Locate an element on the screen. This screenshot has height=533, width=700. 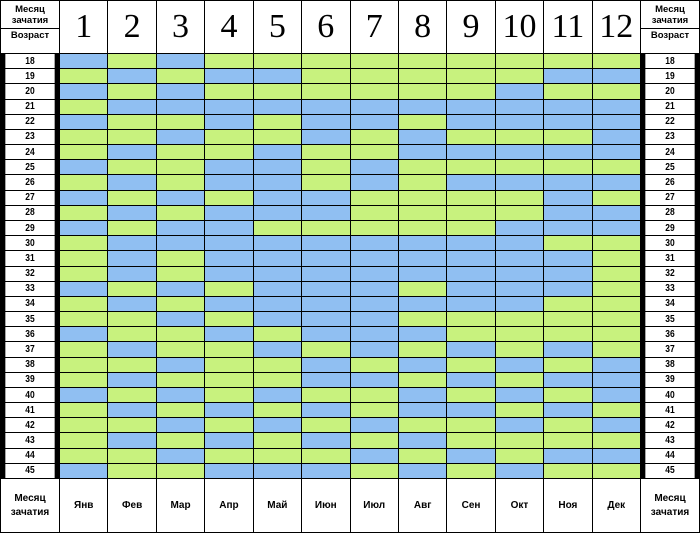
age-label-right: 36 is located at coordinates (670, 334).